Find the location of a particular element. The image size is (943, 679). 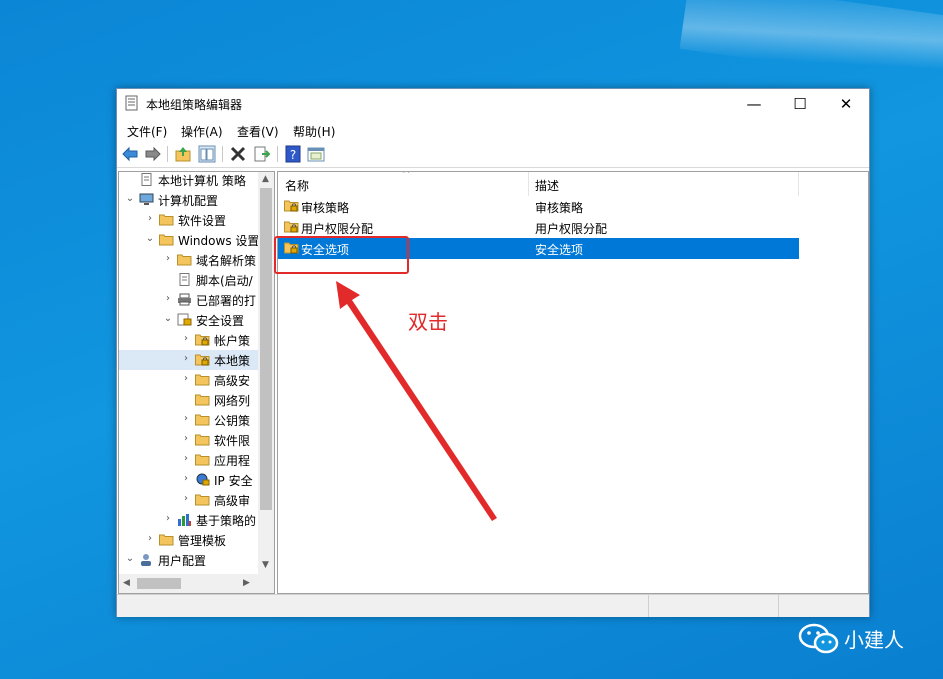

tree-item: › 本地策 is located at coordinates (189, 360).